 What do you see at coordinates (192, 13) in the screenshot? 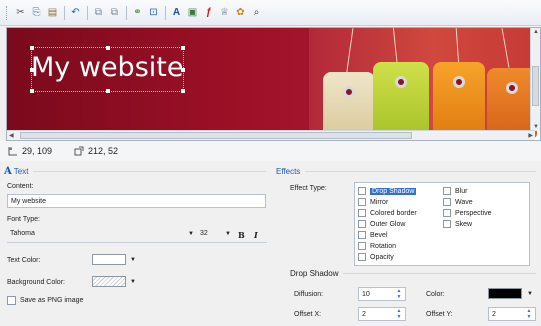
I see `image-icon: ▣` at bounding box center [192, 13].